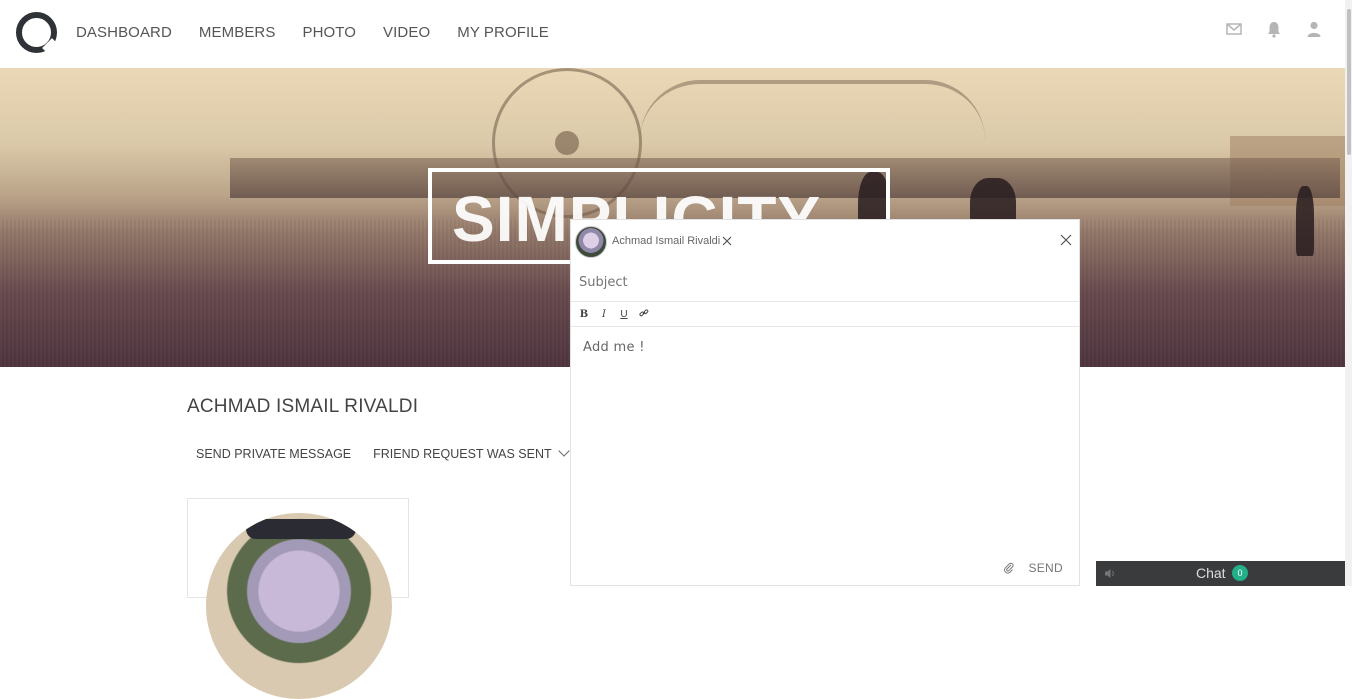 This screenshot has width=1352, height=699. Describe the element at coordinates (825, 314) in the screenshot. I see `editor-toolbar: B I U` at that location.